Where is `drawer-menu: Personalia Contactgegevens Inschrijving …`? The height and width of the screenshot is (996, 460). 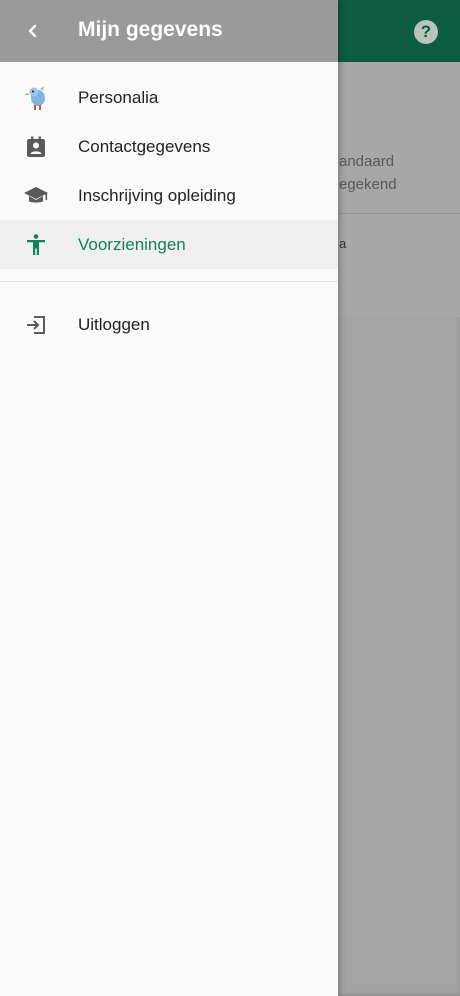 drawer-menu: Personalia Contactgegevens Inschrijving … is located at coordinates (169, 171).